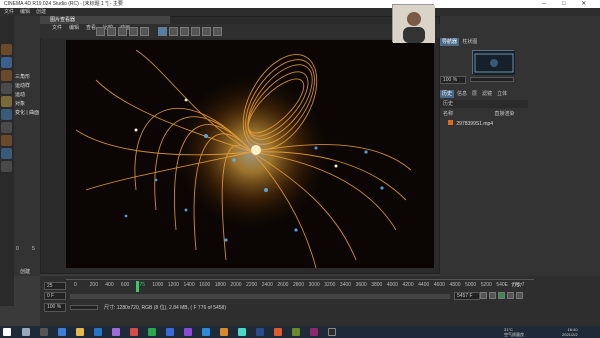  I want to click on alpha-channel-icon, so click(195, 31).